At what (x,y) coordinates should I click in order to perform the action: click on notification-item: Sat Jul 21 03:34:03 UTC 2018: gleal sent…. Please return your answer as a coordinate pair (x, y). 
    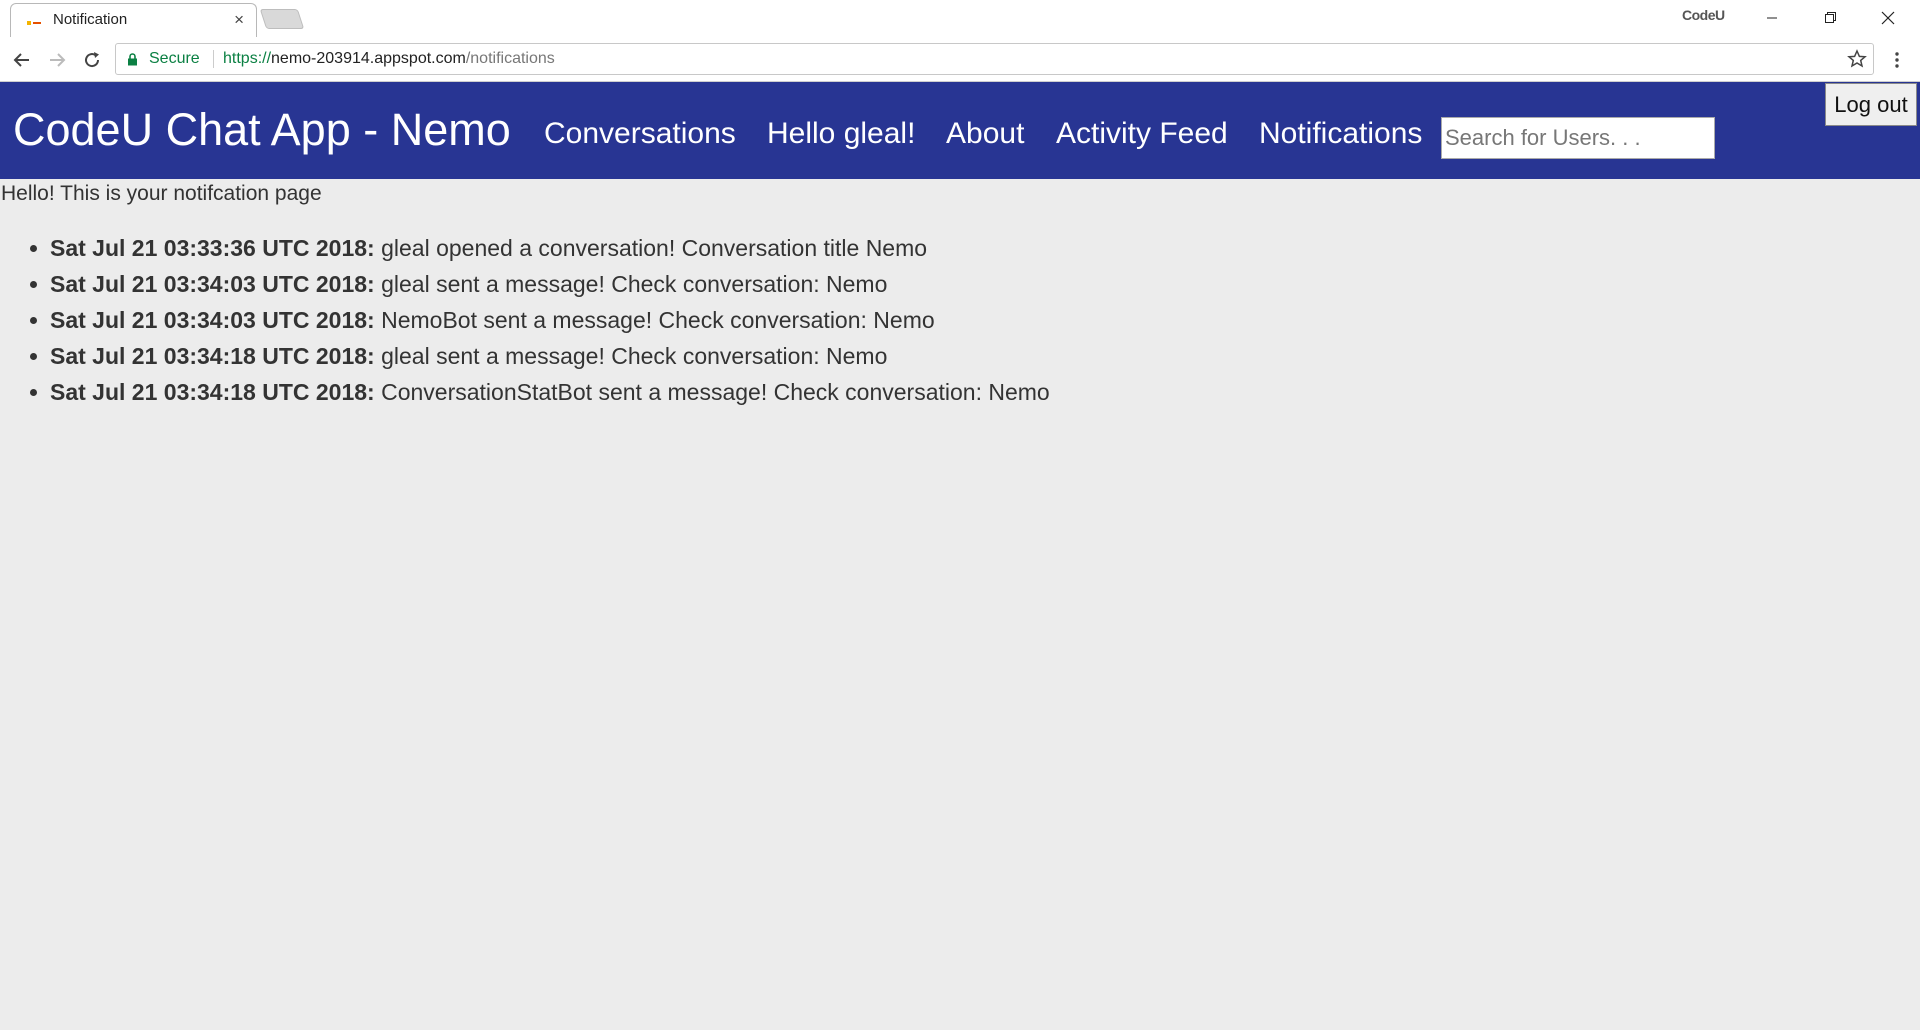
    Looking at the image, I should click on (525, 288).